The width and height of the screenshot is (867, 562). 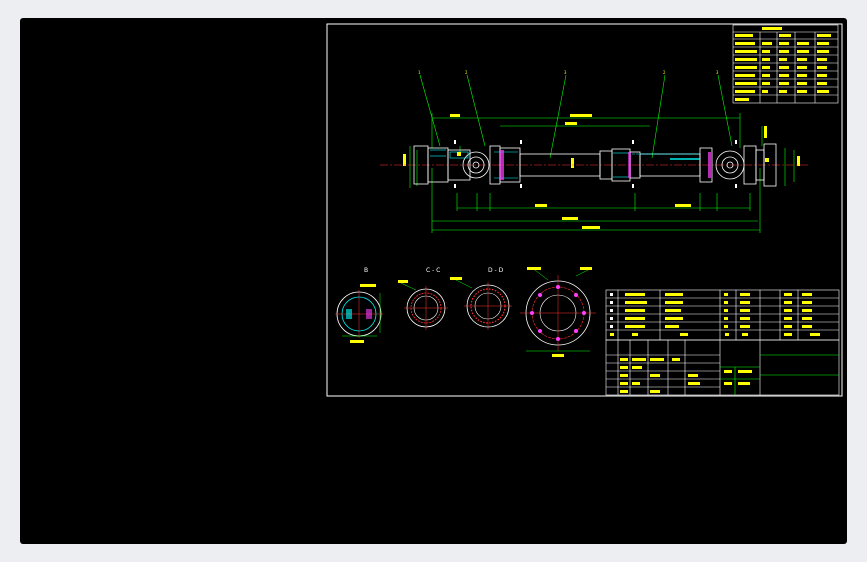 I want to click on part-balloons: 1 2 3 2 3, so click(x=568, y=72).